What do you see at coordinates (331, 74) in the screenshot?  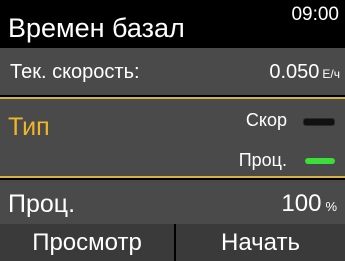 I see `current-rate-unit: Е/ч` at bounding box center [331, 74].